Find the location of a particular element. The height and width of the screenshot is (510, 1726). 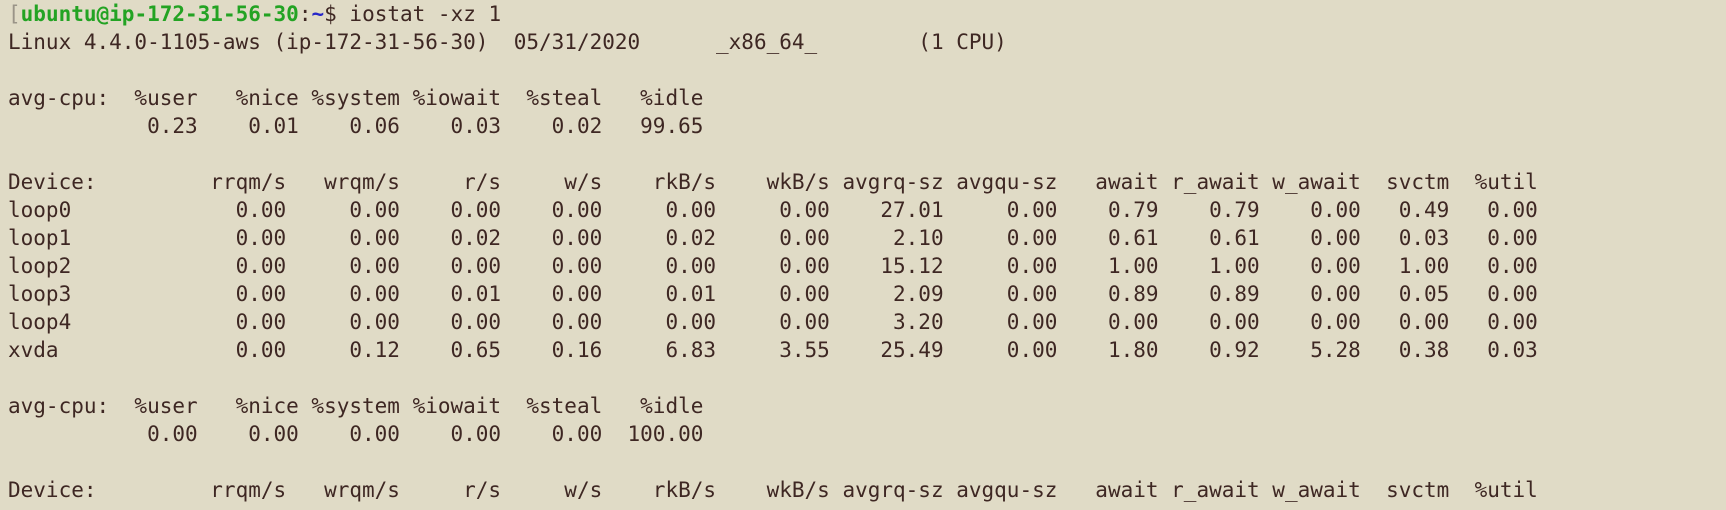

prompt-line: [ubuntu@ip-172-31-56-30:~$ iostat -xz 1 is located at coordinates (867, 14).